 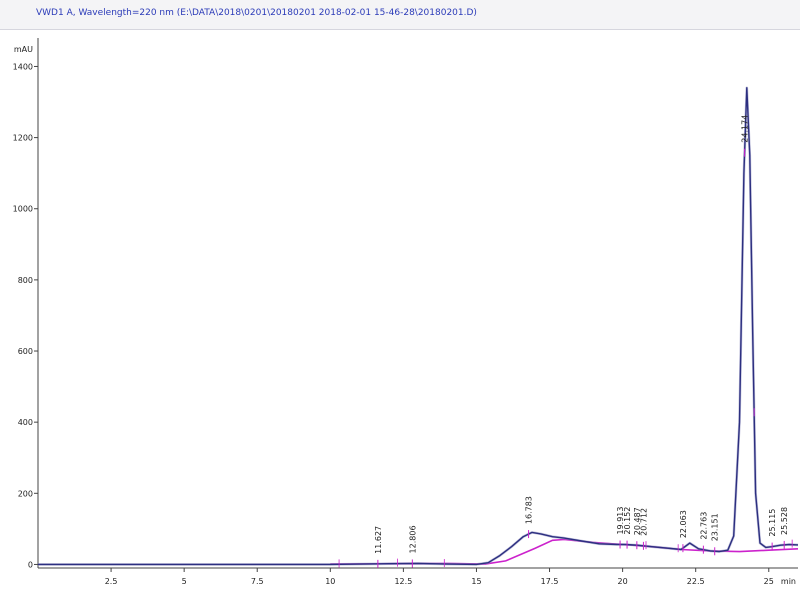 What do you see at coordinates (769, 581) in the screenshot?
I see `x-tick-label: 25` at bounding box center [769, 581].